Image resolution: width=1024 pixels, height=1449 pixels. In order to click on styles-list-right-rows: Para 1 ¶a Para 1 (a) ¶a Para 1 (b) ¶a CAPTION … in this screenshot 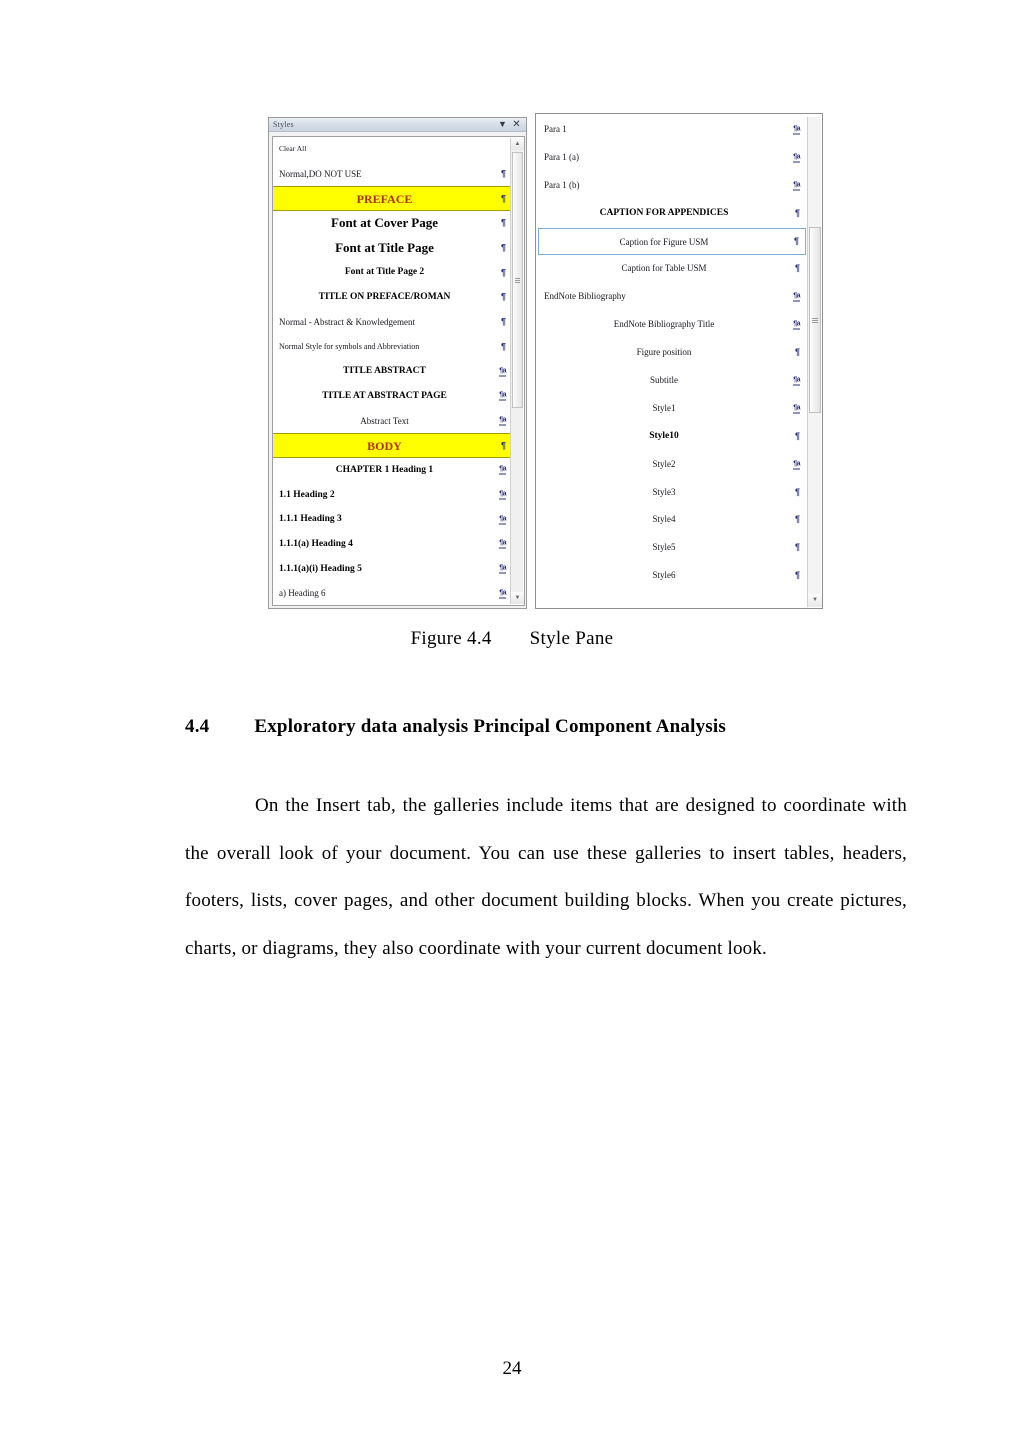, I will do `click(672, 362)`.